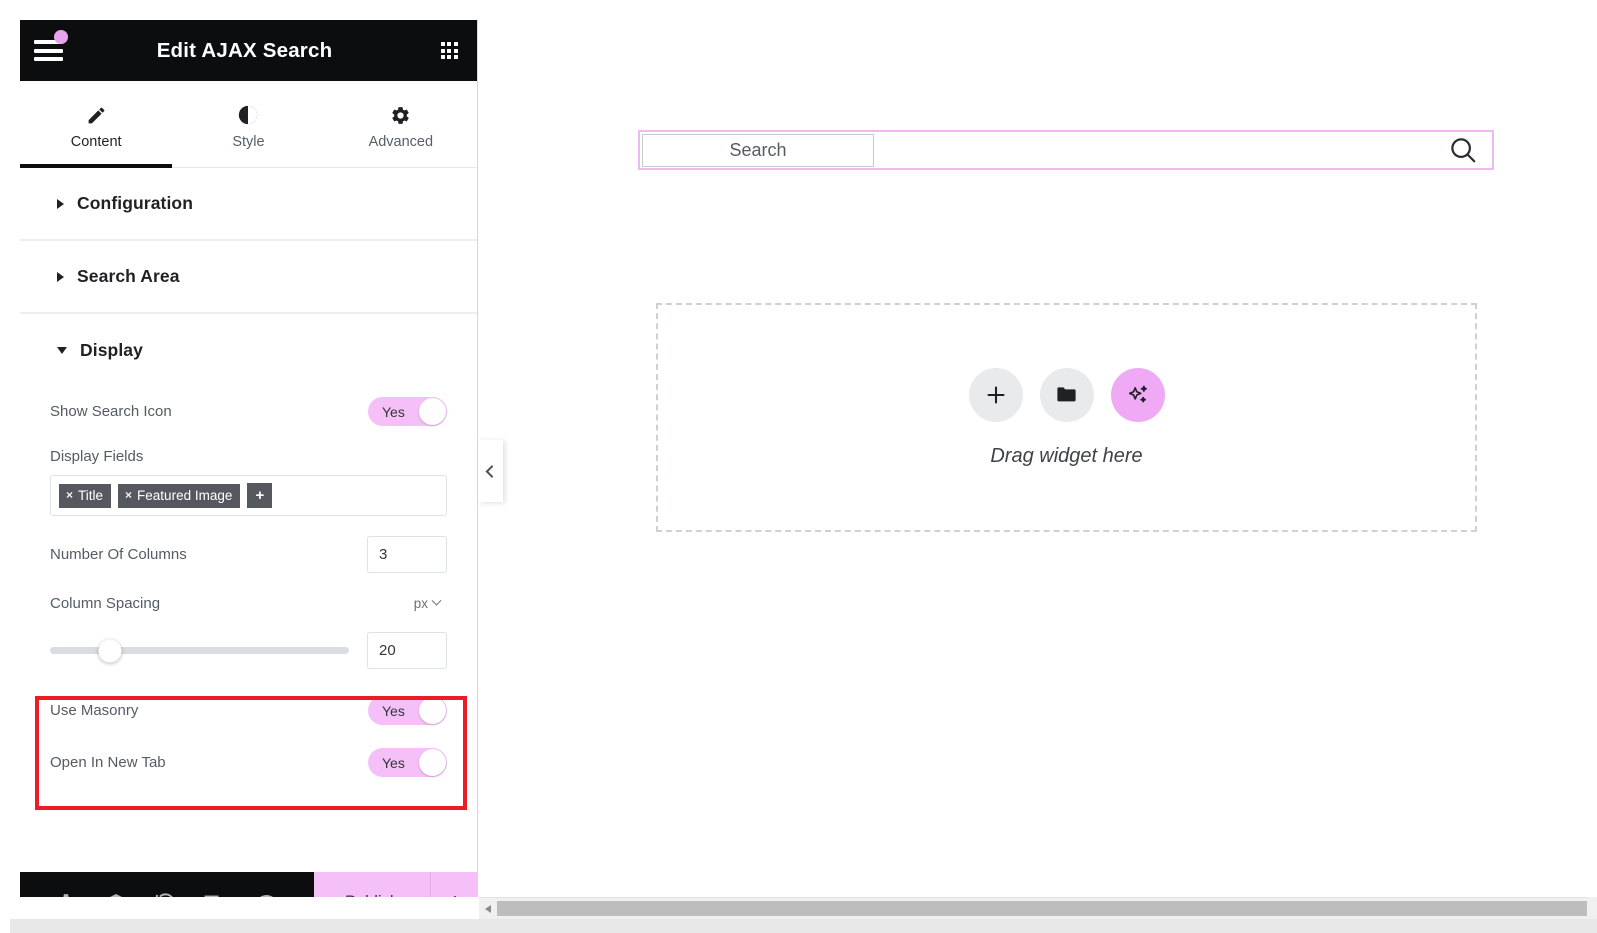 The height and width of the screenshot is (933, 1597). What do you see at coordinates (1045, 908) in the screenshot?
I see `scrollbar-thumb` at bounding box center [1045, 908].